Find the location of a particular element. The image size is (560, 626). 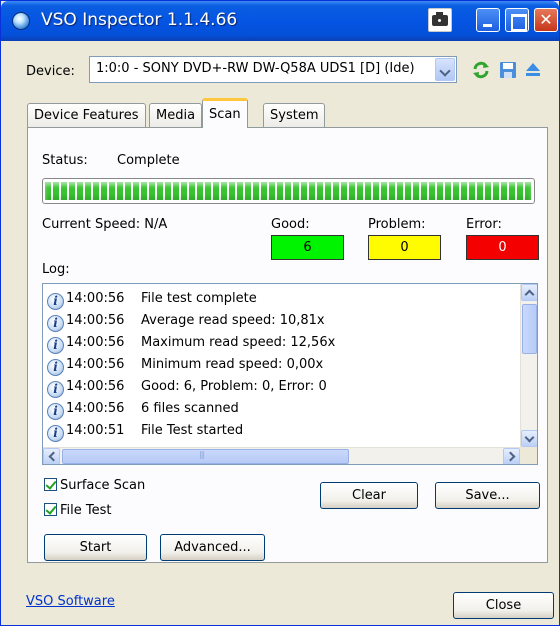

window-title: VSO Inspector 1.1.4.66 is located at coordinates (139, 20).